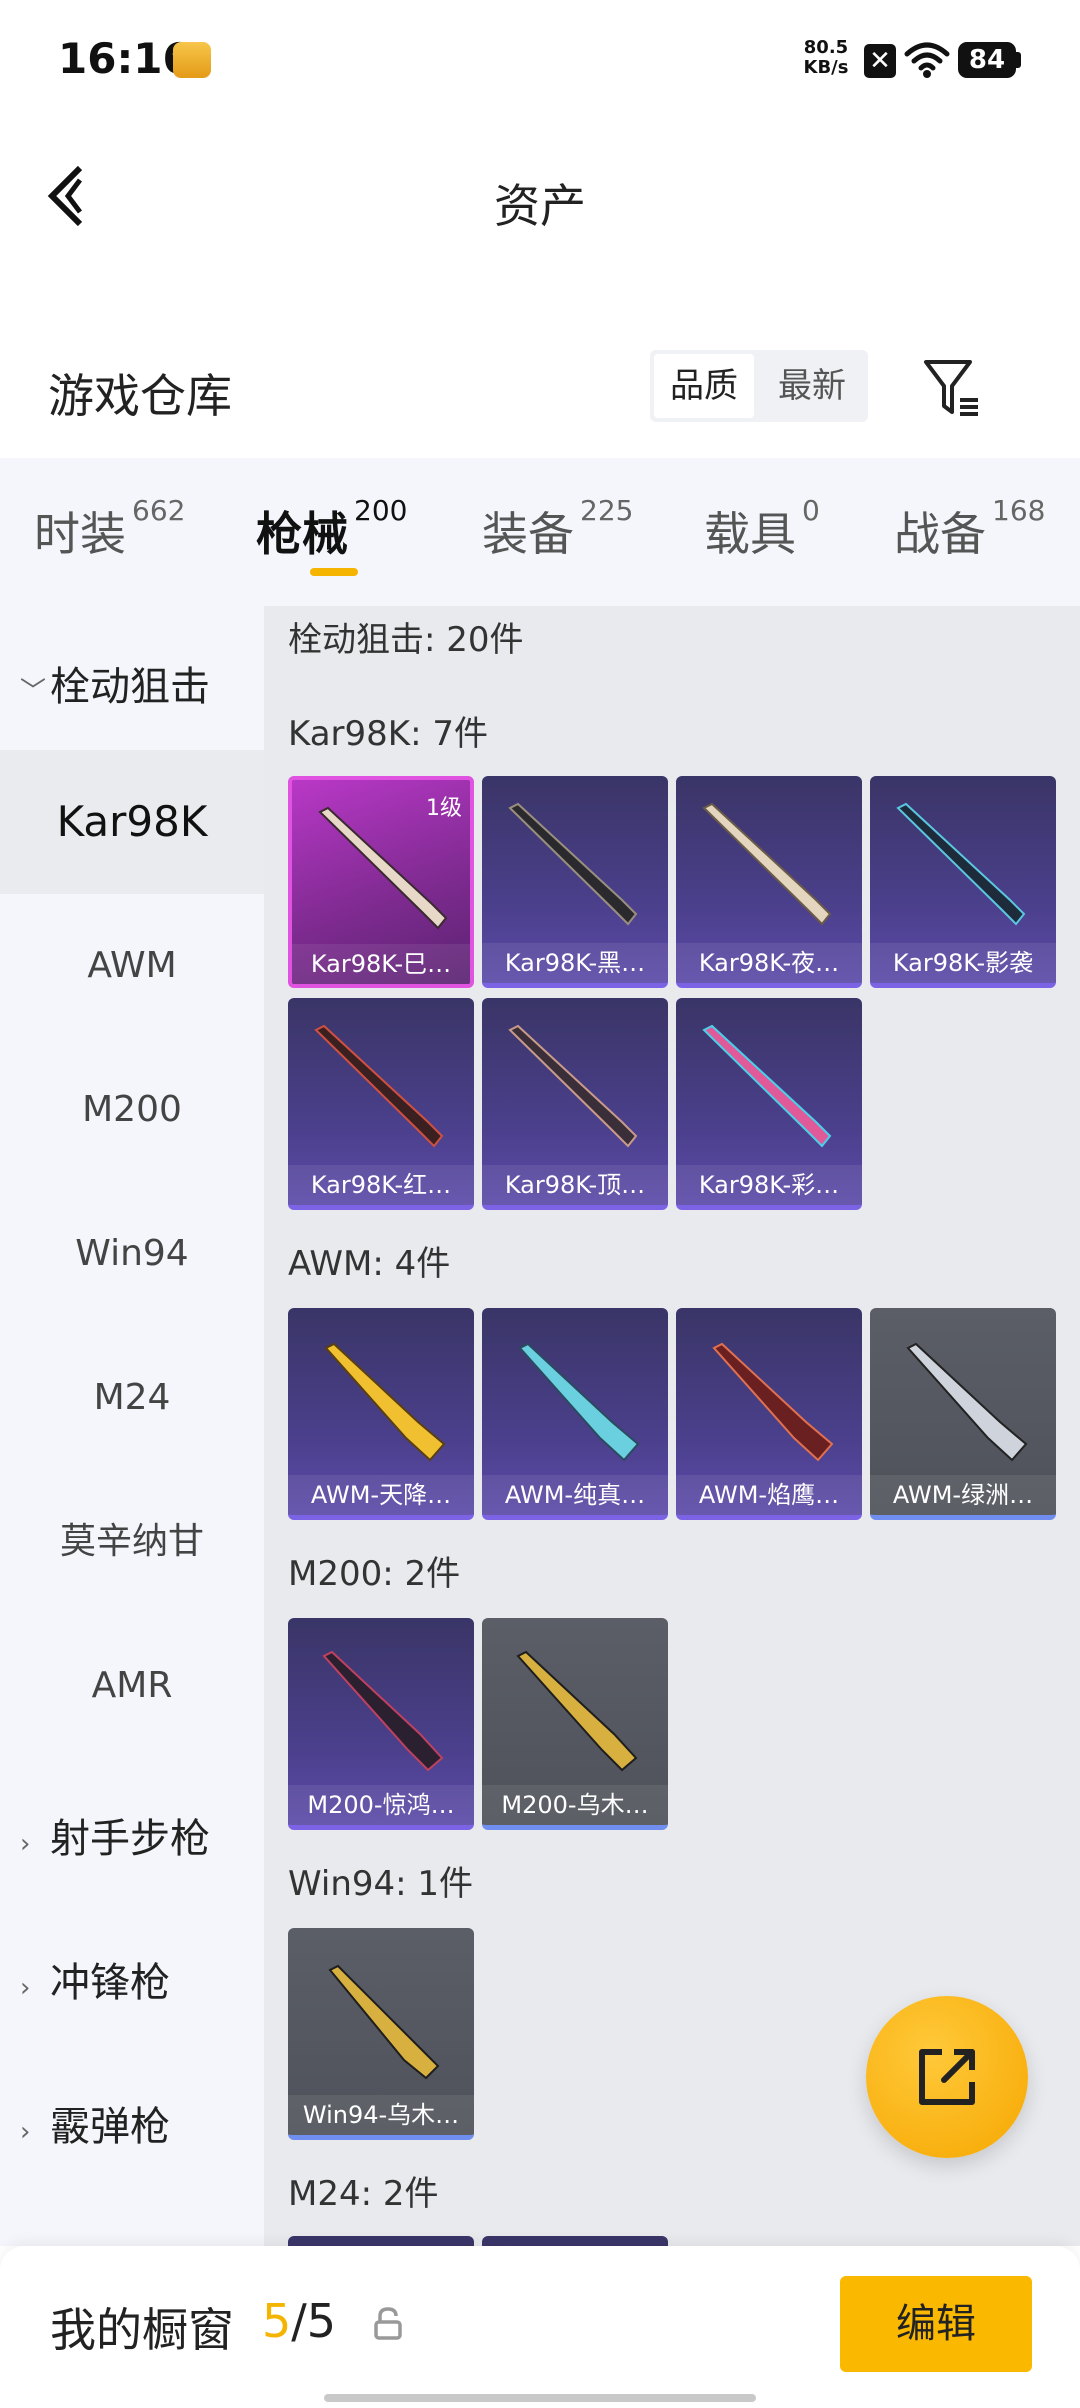  I want to click on lock-icon, so click(388, 2323).